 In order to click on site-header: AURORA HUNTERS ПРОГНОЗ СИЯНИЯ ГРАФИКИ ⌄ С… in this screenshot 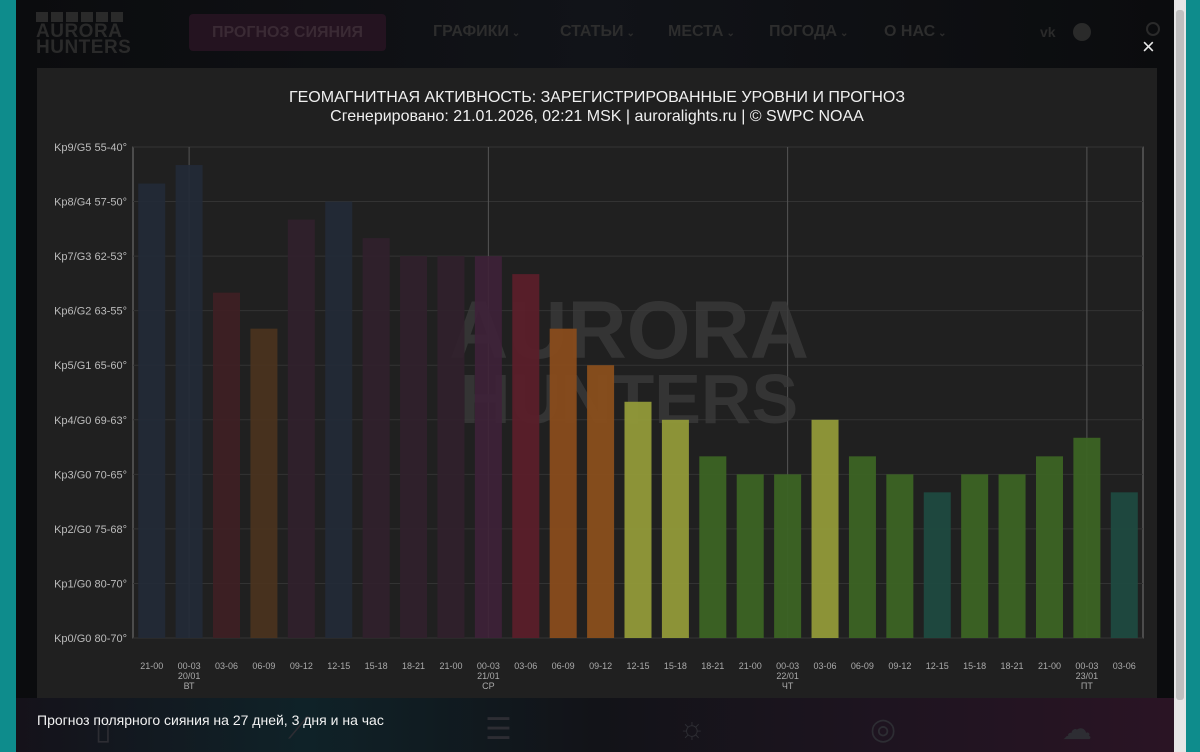, I will do `click(595, 33)`.